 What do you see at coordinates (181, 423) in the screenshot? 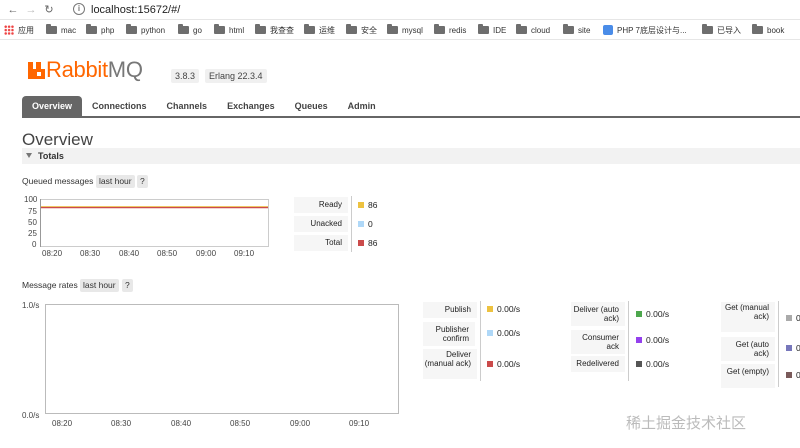
I see `rates-x-tick: 08:40` at bounding box center [181, 423].